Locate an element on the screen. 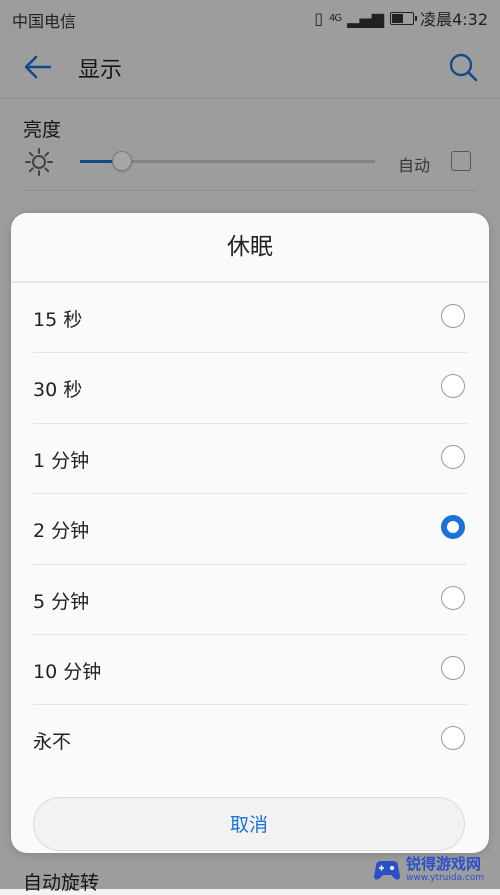 This screenshot has height=895, width=500. watermark-name: 锐得游戏网 is located at coordinates (444, 864).